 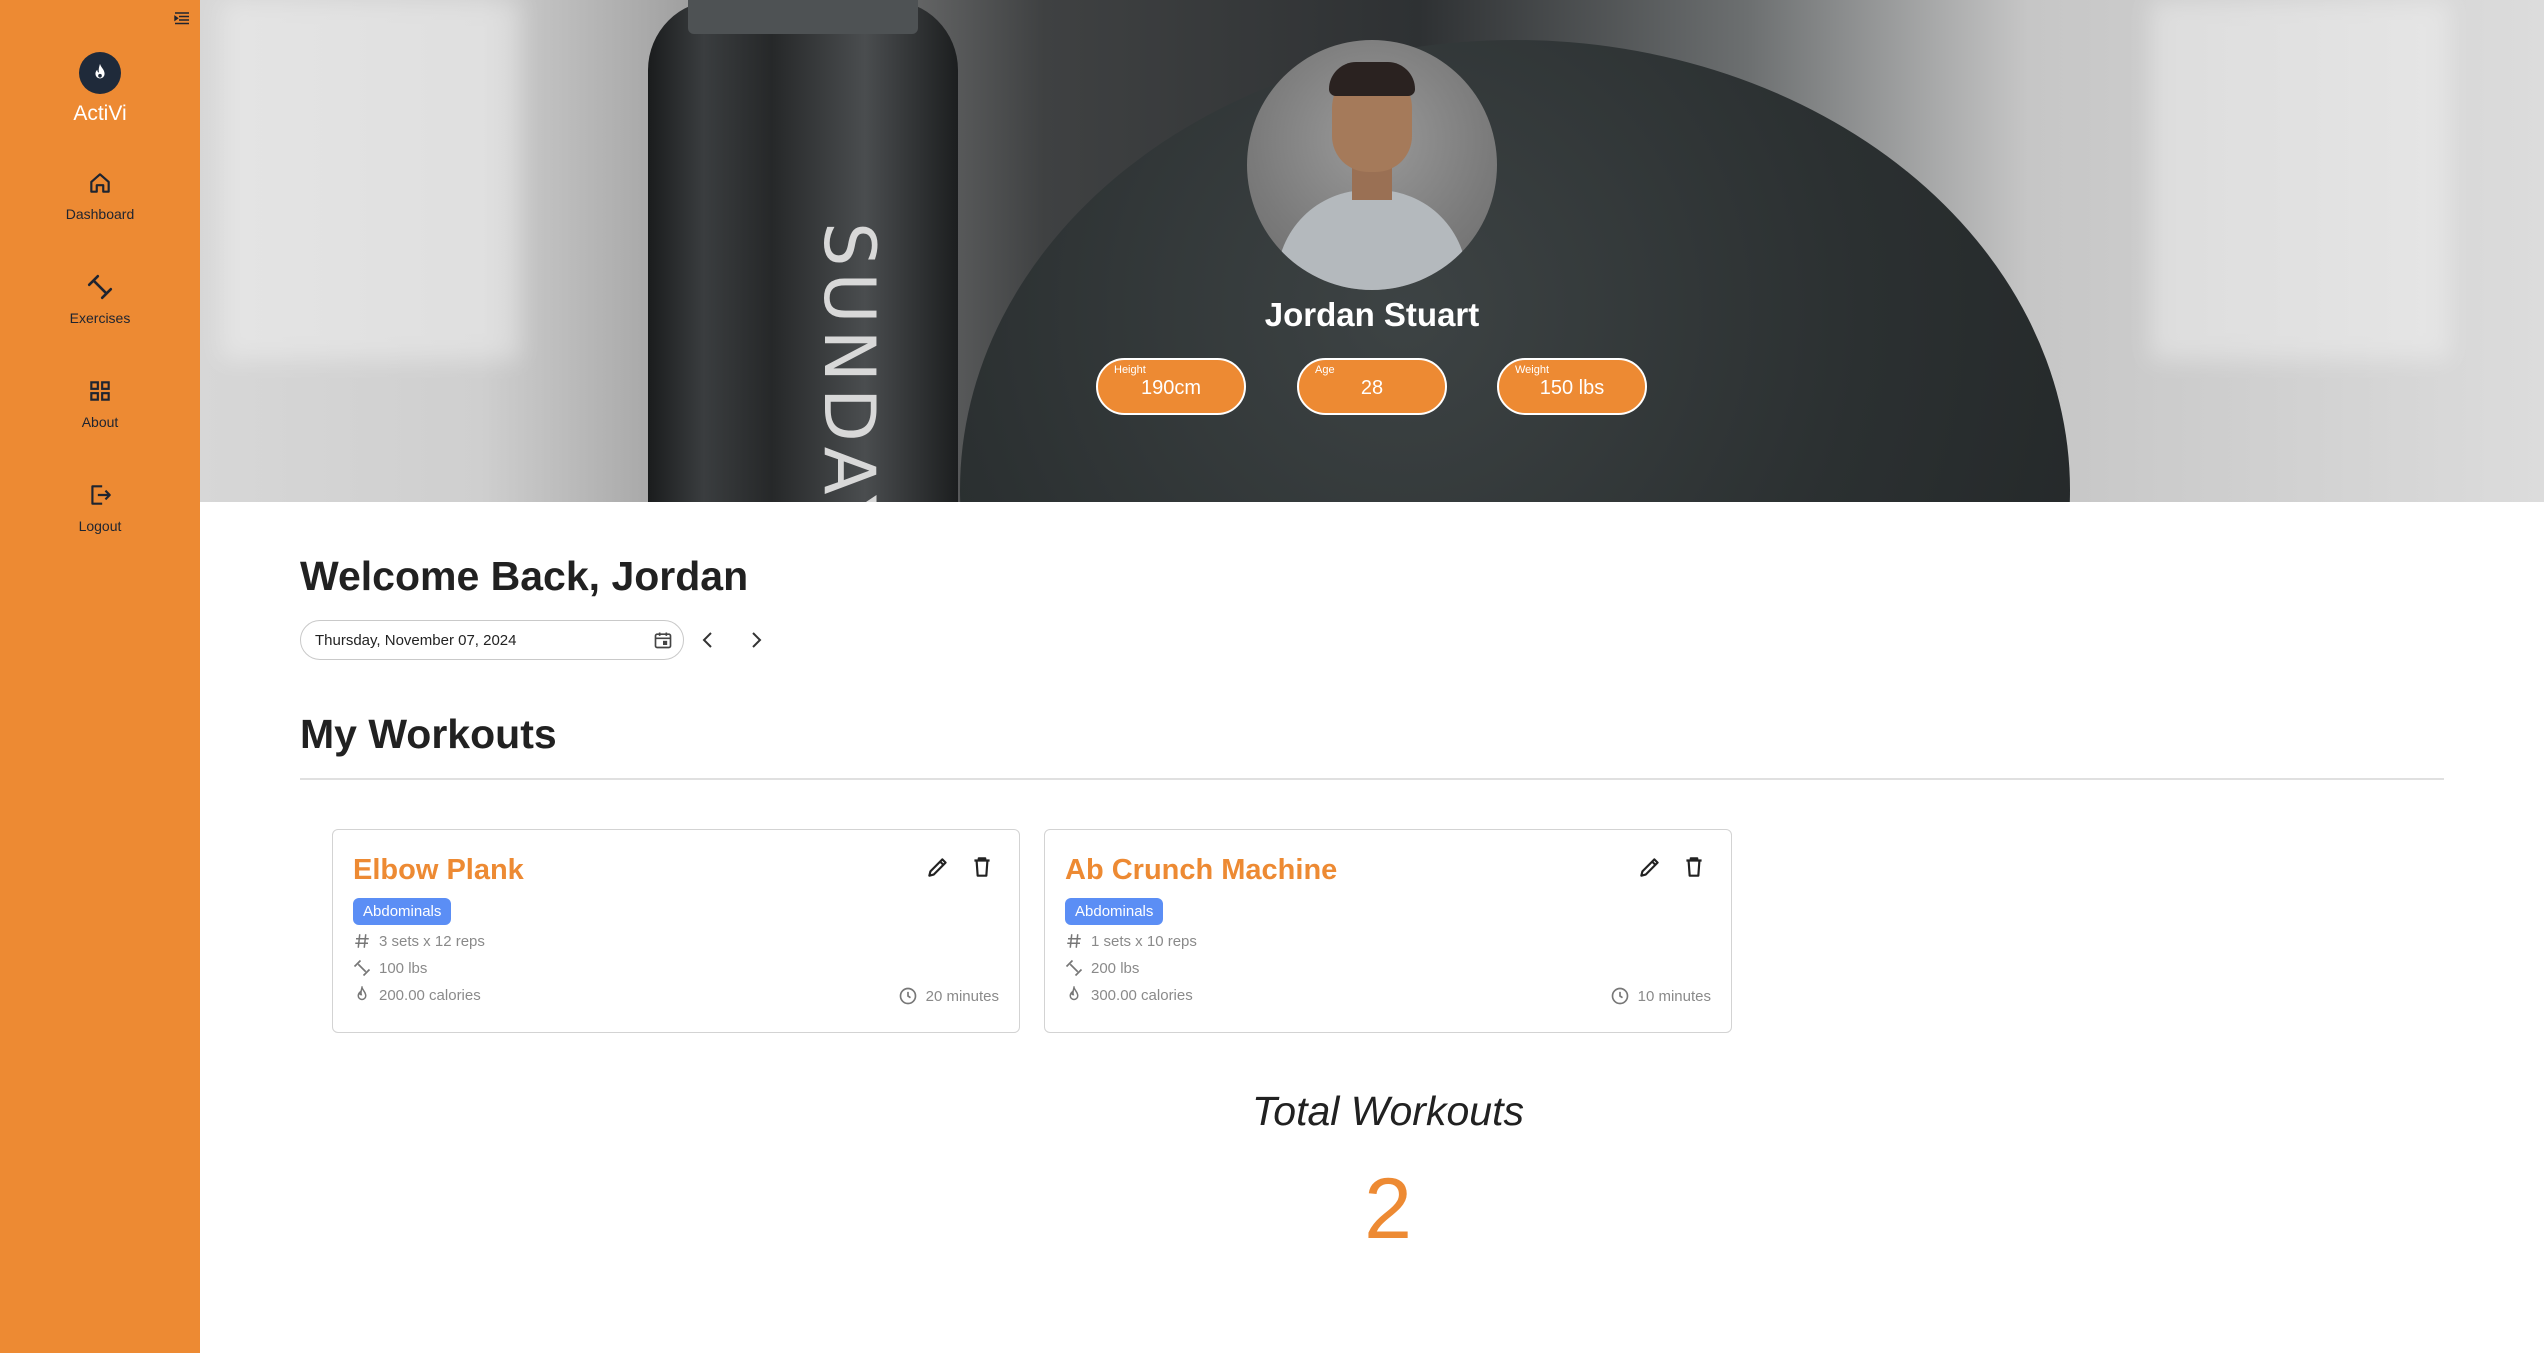 I want to click on duration-text: 10 minutes, so click(x=1674, y=996).